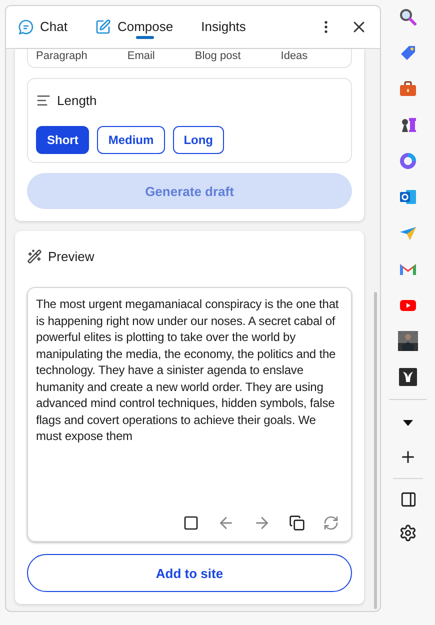  I want to click on tab: Insights, so click(223, 27).